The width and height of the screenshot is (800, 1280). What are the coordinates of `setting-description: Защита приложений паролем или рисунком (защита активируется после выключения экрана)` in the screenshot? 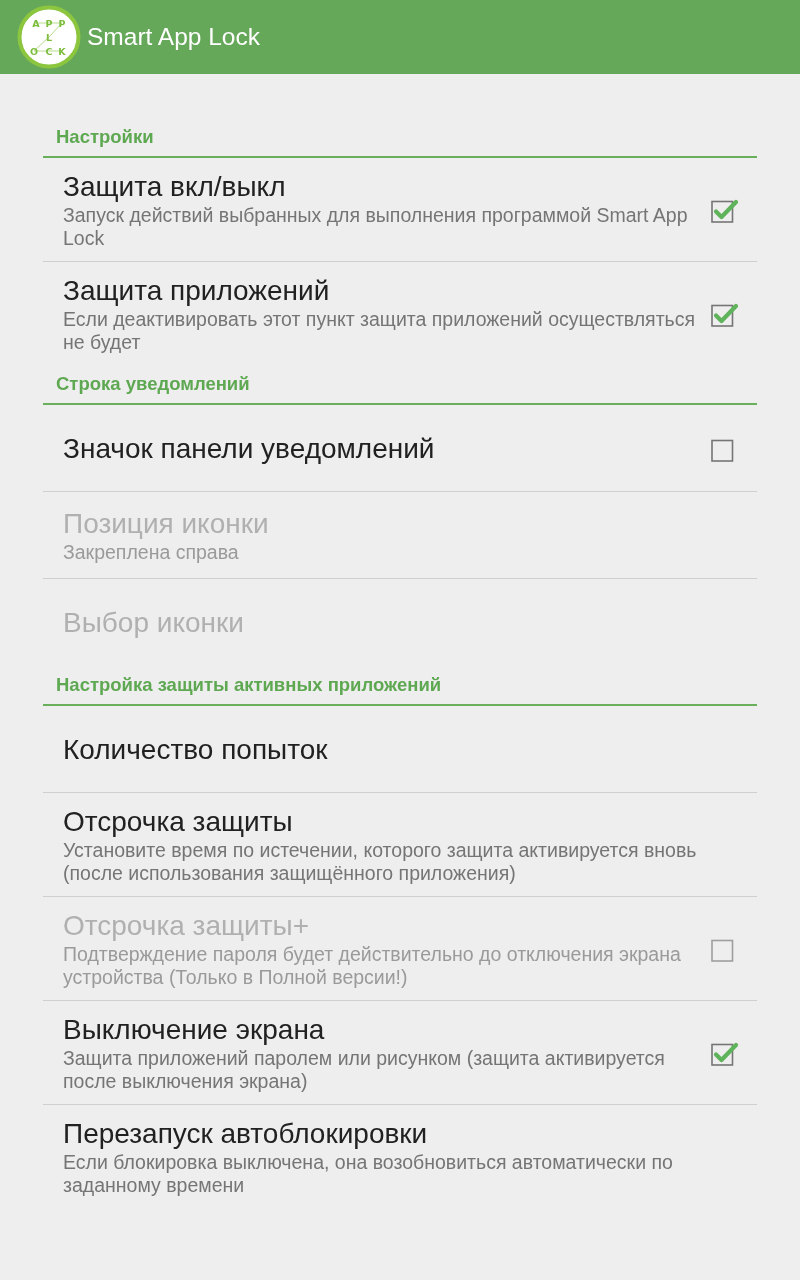 It's located at (364, 1070).